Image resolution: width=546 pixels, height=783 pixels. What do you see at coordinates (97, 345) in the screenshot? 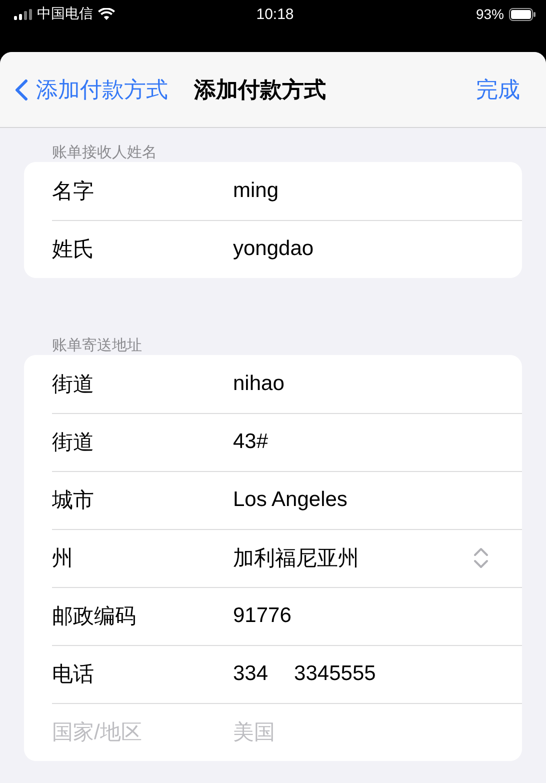
I see `section-header: 账单寄送地址` at bounding box center [97, 345].